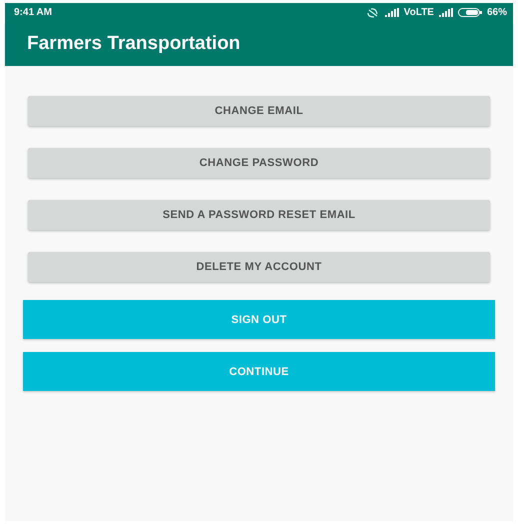 The width and height of the screenshot is (518, 525). Describe the element at coordinates (259, 267) in the screenshot. I see `action-button: DELETE MY ACCOUNT` at that location.